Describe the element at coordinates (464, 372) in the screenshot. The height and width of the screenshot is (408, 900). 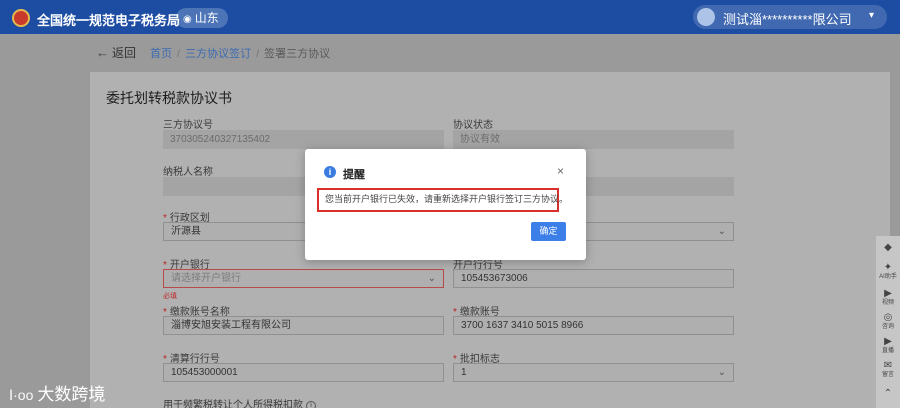
I see `batch-flag-value: 1` at that location.